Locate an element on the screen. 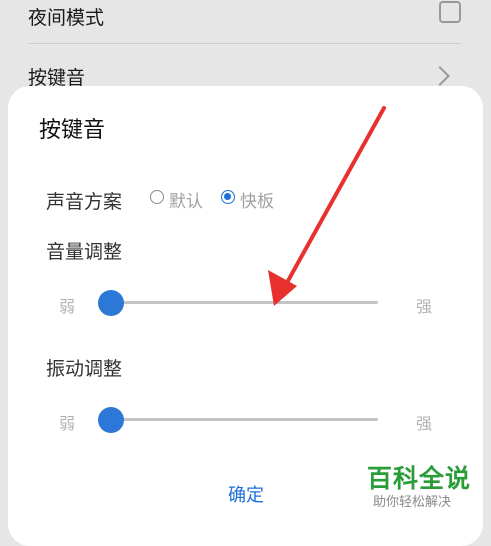 This screenshot has height=546, width=491. annotation-arrow-icon is located at coordinates (327, 206).